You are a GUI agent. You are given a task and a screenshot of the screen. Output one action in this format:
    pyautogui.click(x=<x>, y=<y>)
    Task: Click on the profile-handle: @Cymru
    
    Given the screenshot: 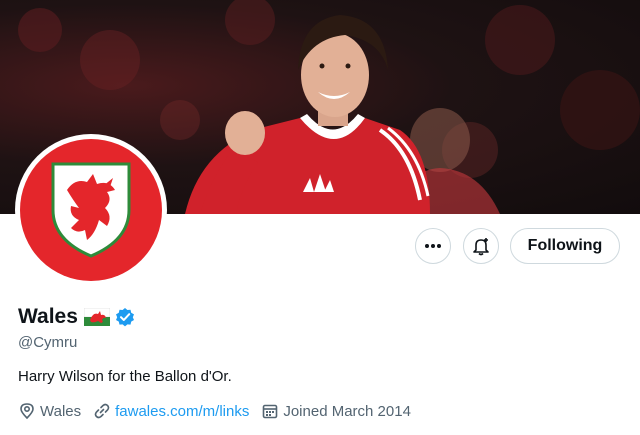 What is the action you would take?
    pyautogui.click(x=48, y=342)
    